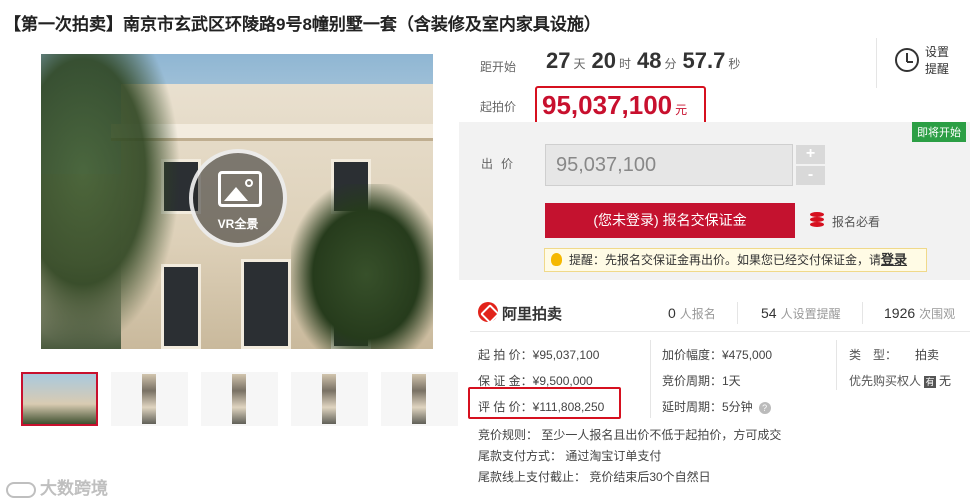 Image resolution: width=970 pixels, height=503 pixels. What do you see at coordinates (570, 456) in the screenshot?
I see `detail-payment: 尾款支付方式： 通过淘宝订单支付` at bounding box center [570, 456].